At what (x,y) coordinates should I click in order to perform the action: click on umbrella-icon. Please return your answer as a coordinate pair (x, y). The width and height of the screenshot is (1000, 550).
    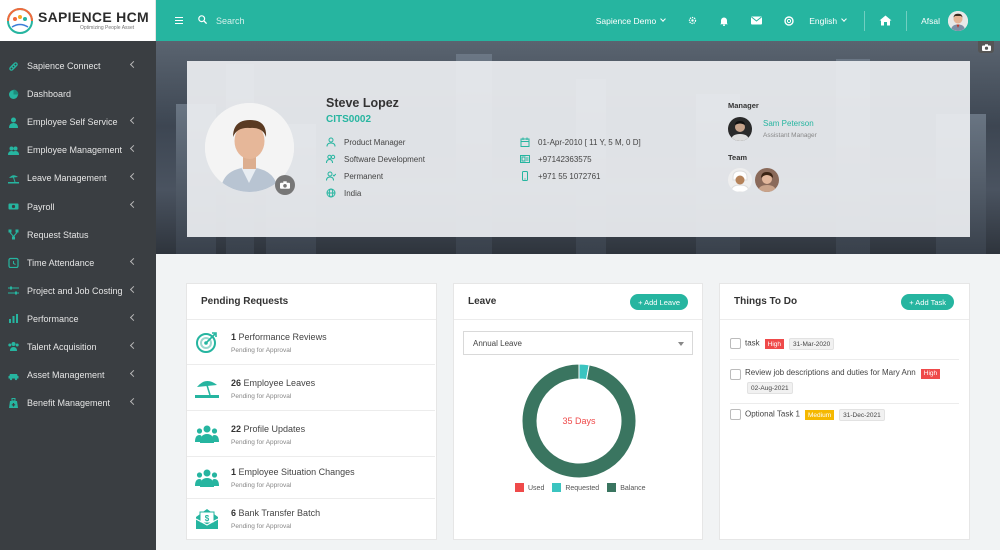
    Looking at the image, I should click on (207, 388).